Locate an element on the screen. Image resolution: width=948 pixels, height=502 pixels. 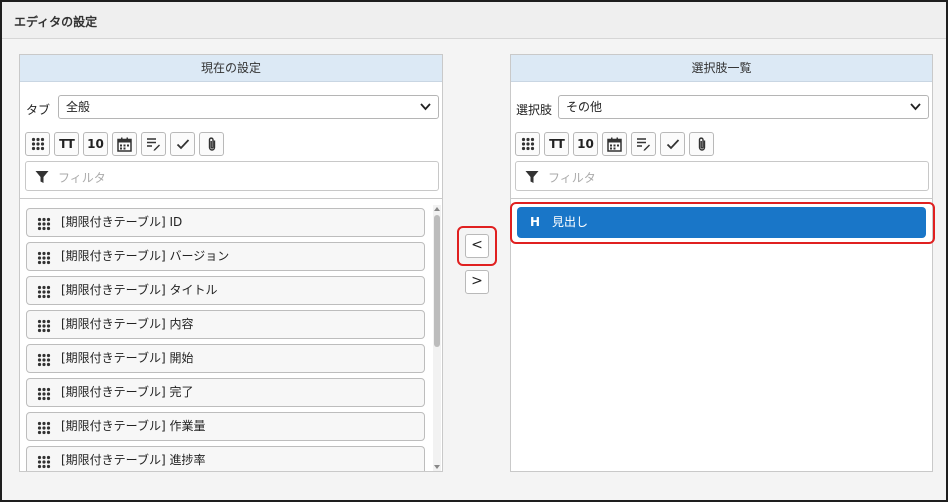
field-type-toolbar: TT 10 is located at coordinates (130, 144).